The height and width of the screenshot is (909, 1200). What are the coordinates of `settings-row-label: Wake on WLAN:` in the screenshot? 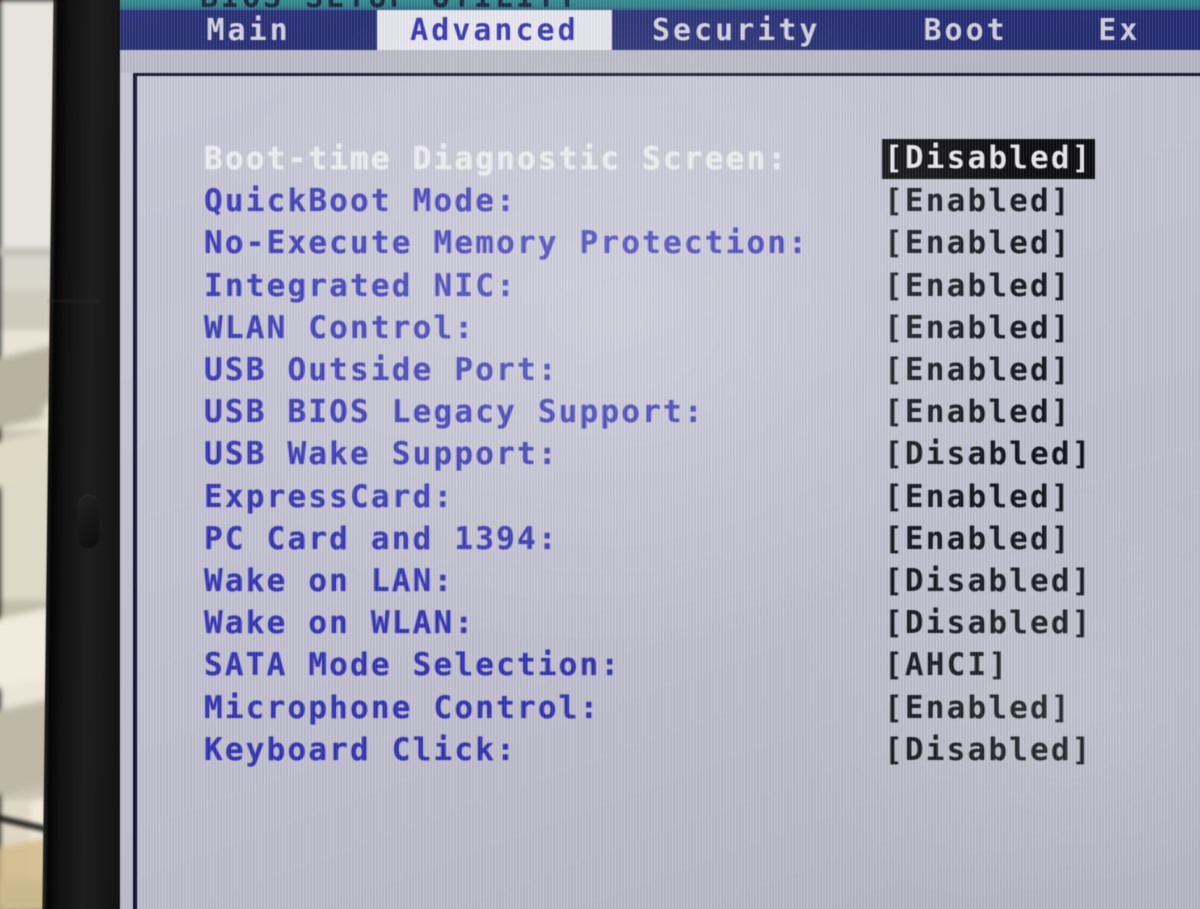 It's located at (340, 623).